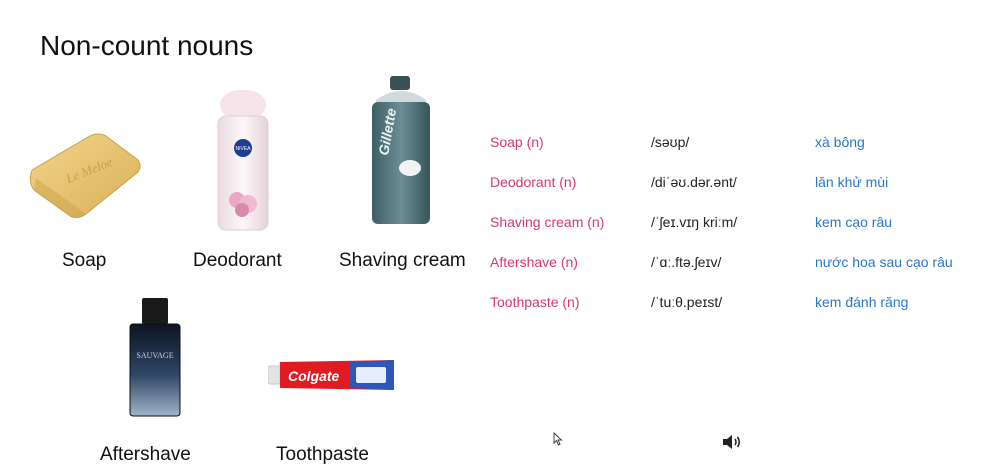 The width and height of the screenshot is (1005, 475). What do you see at coordinates (884, 262) in the screenshot?
I see `vocab-meaning: nước hoa sau cạo râu` at bounding box center [884, 262].